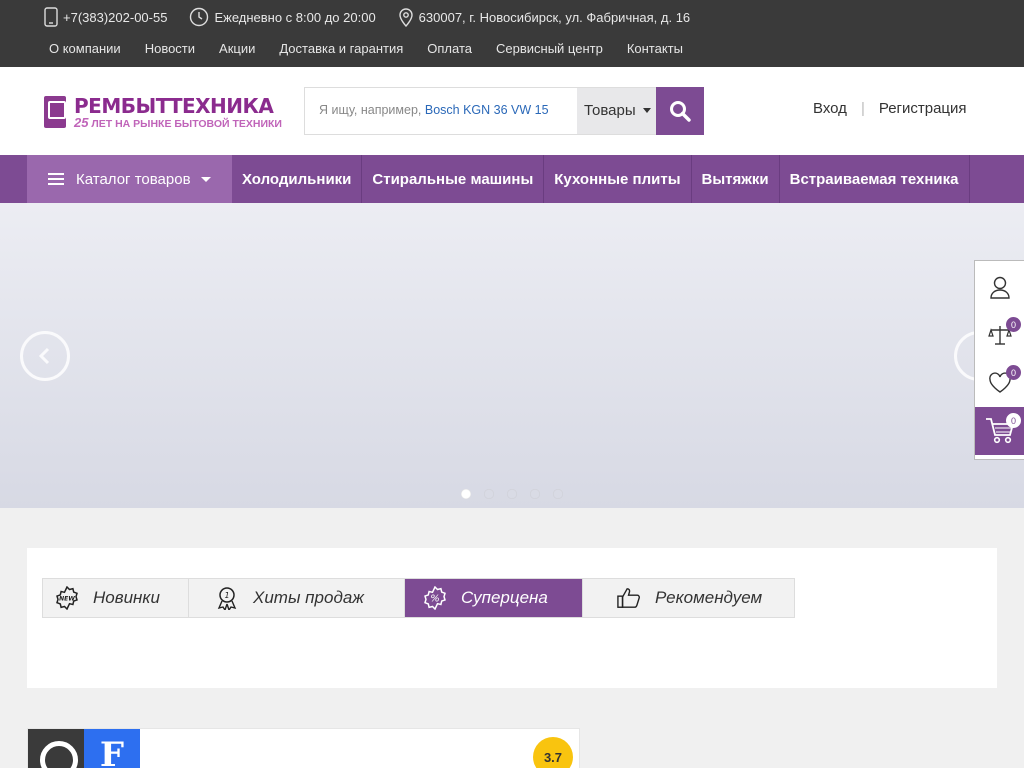  I want to click on search-icon, so click(680, 111).